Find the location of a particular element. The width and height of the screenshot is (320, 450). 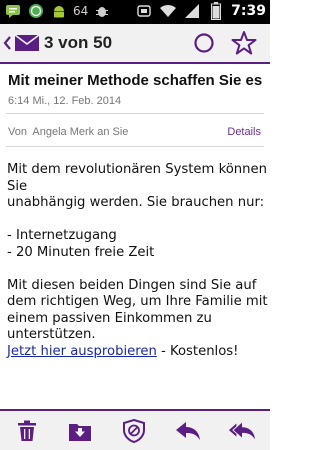

debug-icon is located at coordinates (102, 11).